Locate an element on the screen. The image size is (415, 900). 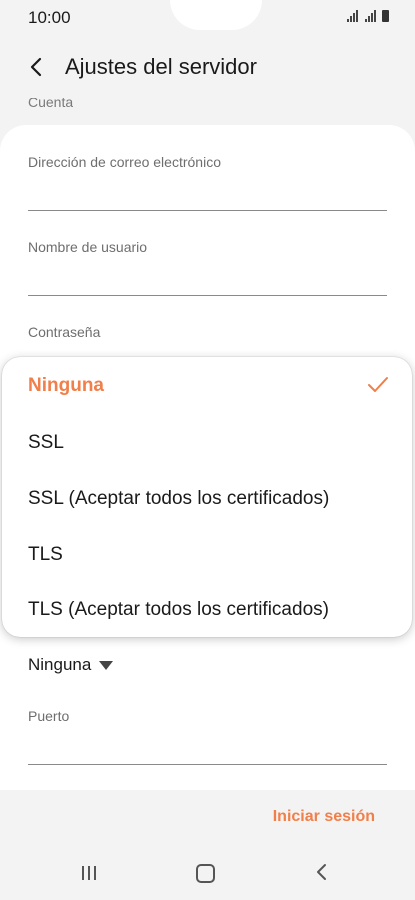
caret-down-icon is located at coordinates (106, 665).